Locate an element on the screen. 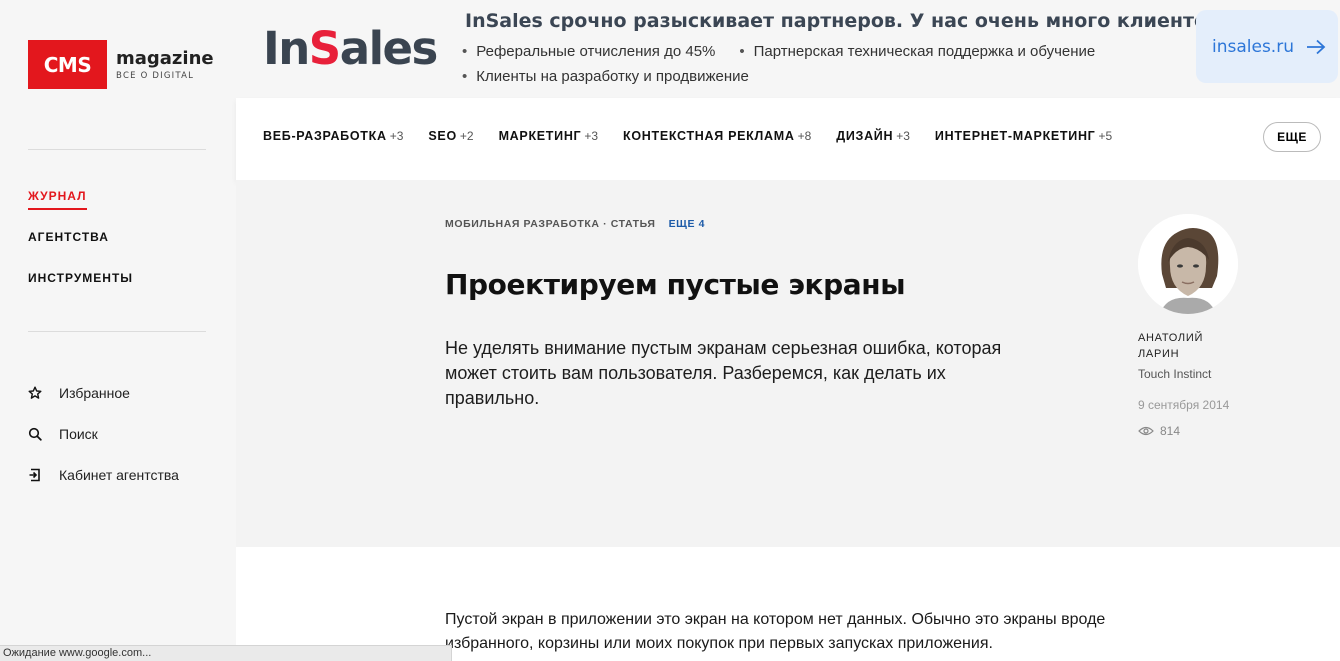  category-context-ads: КОНТЕКСТНАЯ РЕКЛАМА +8 is located at coordinates (717, 136).